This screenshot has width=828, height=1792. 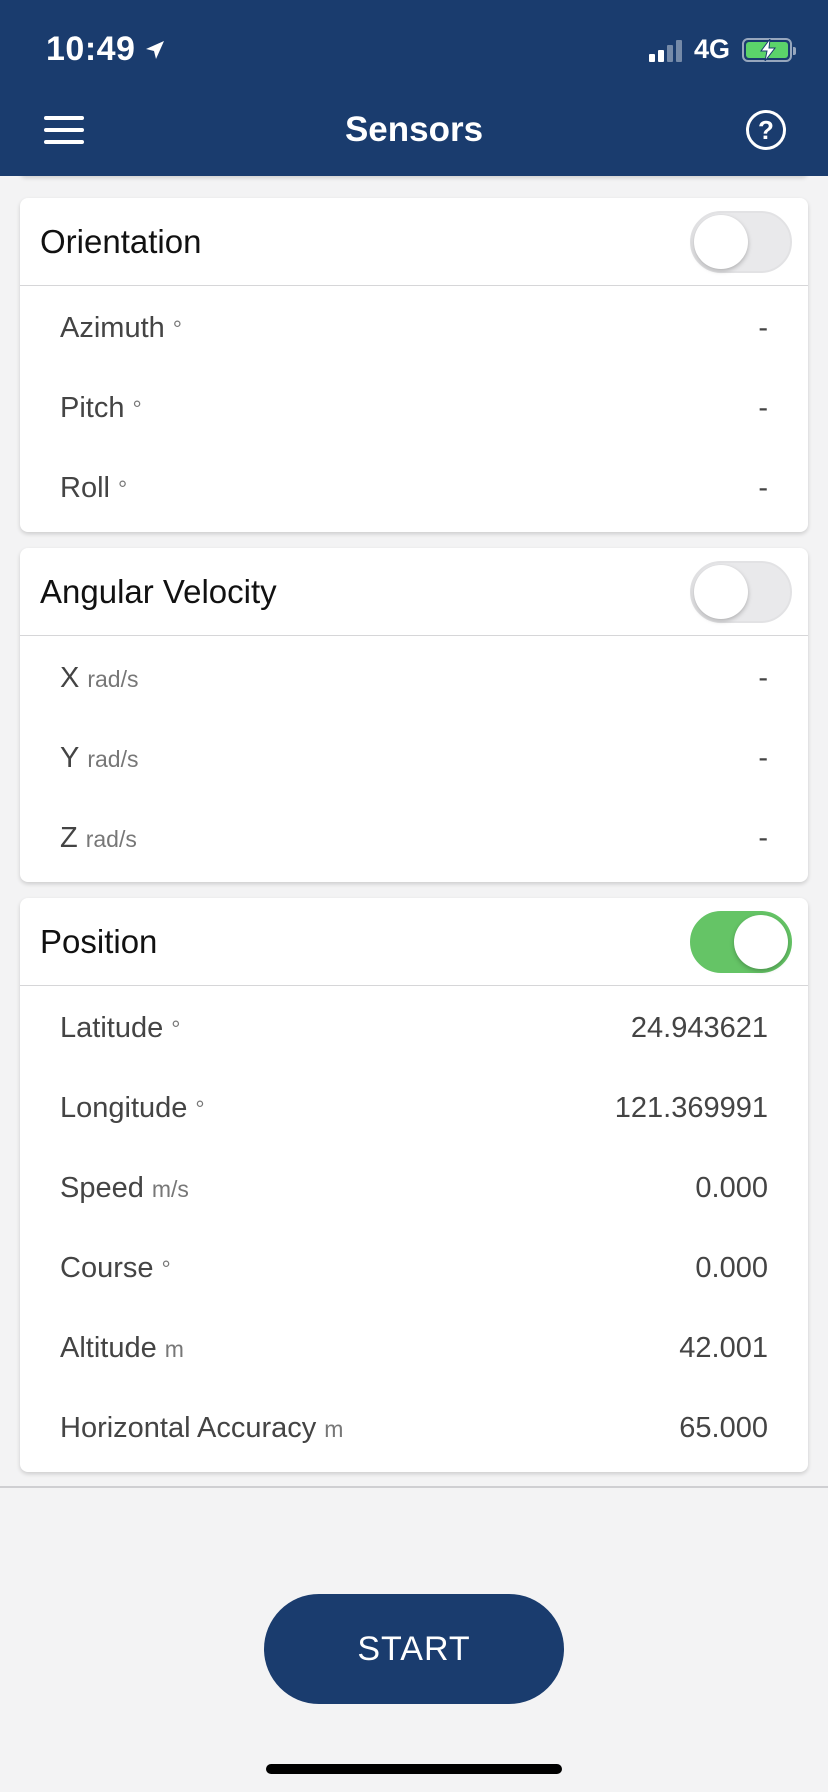 I want to click on row-label: Longitude, so click(x=124, y=1107).